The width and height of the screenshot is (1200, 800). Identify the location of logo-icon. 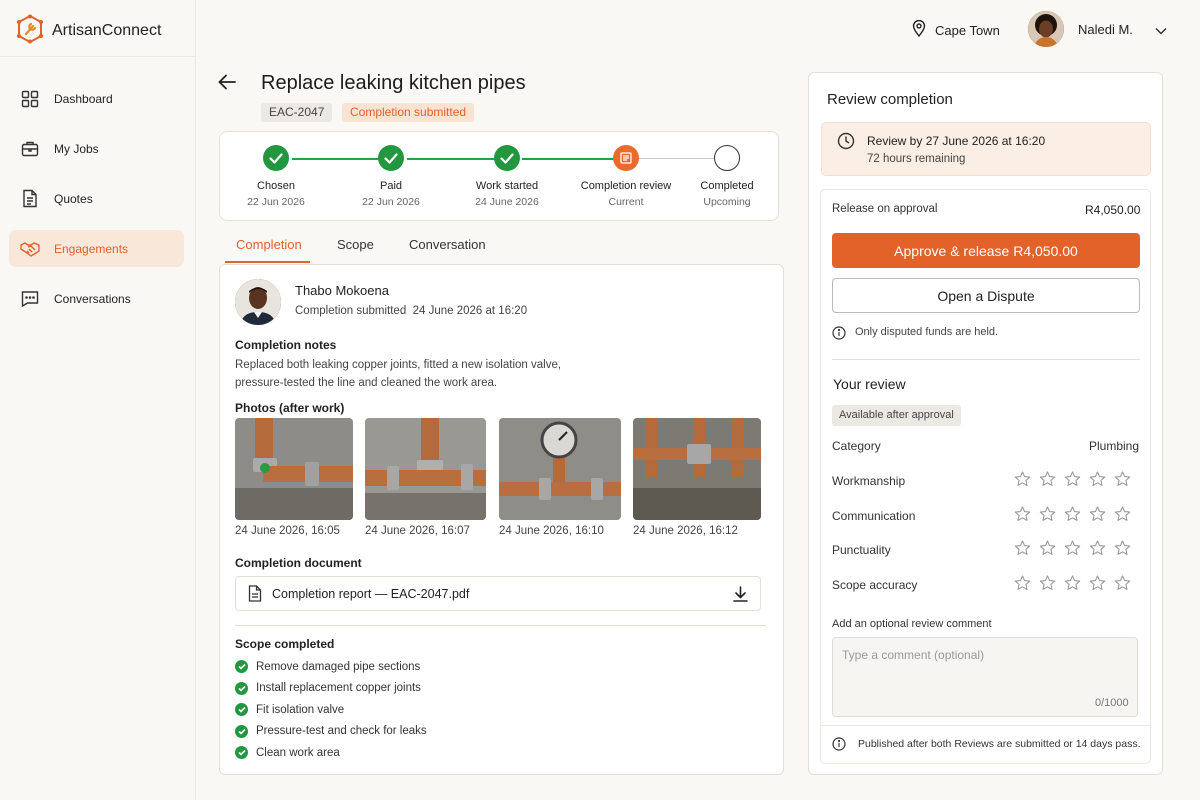
(30, 30).